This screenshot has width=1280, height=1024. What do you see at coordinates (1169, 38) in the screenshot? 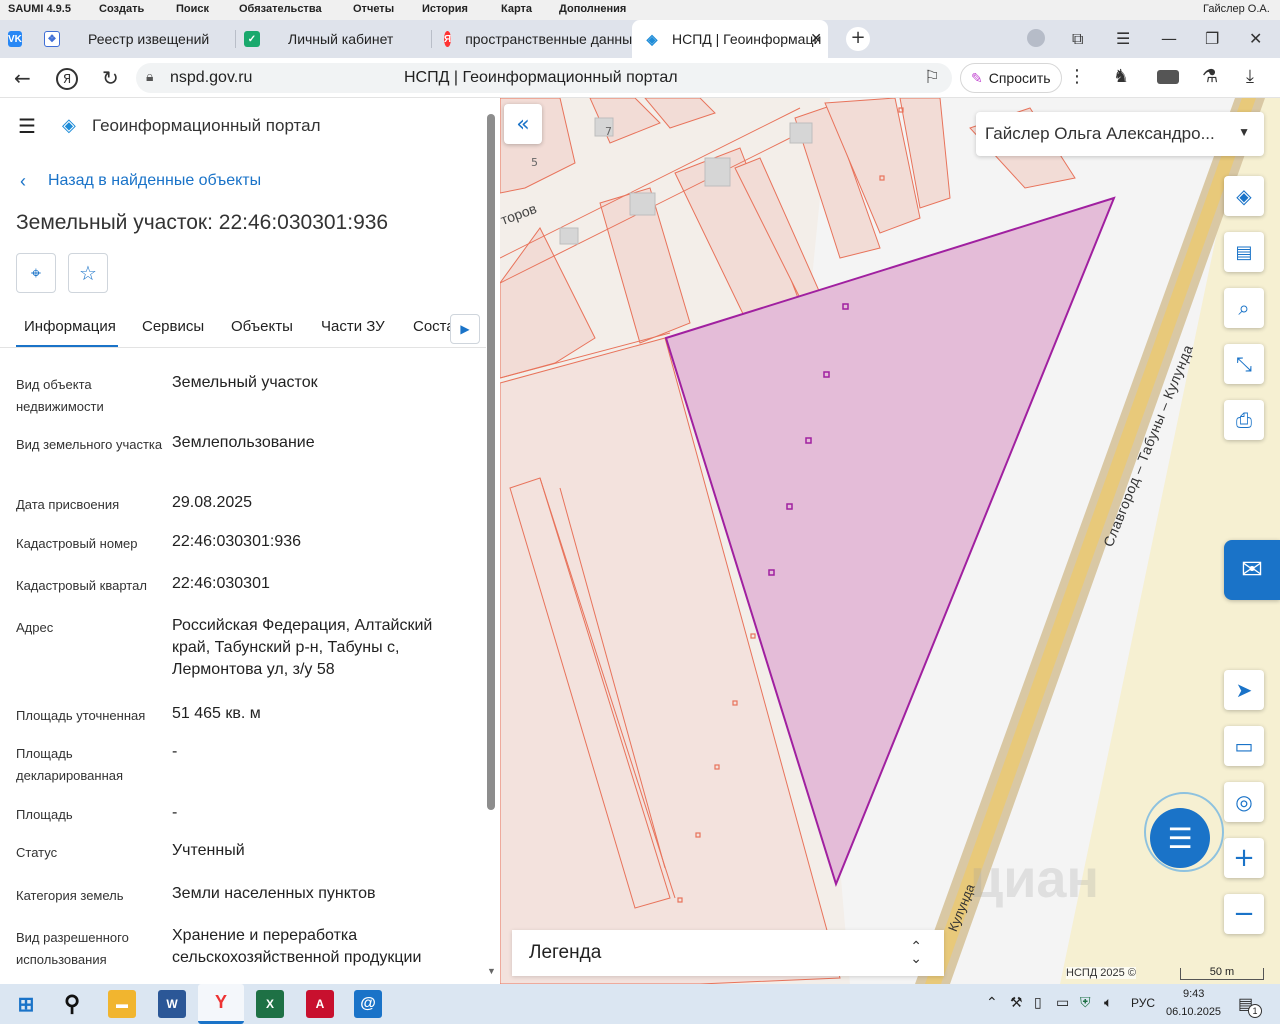
I see `minimize-icon: —` at bounding box center [1169, 38].